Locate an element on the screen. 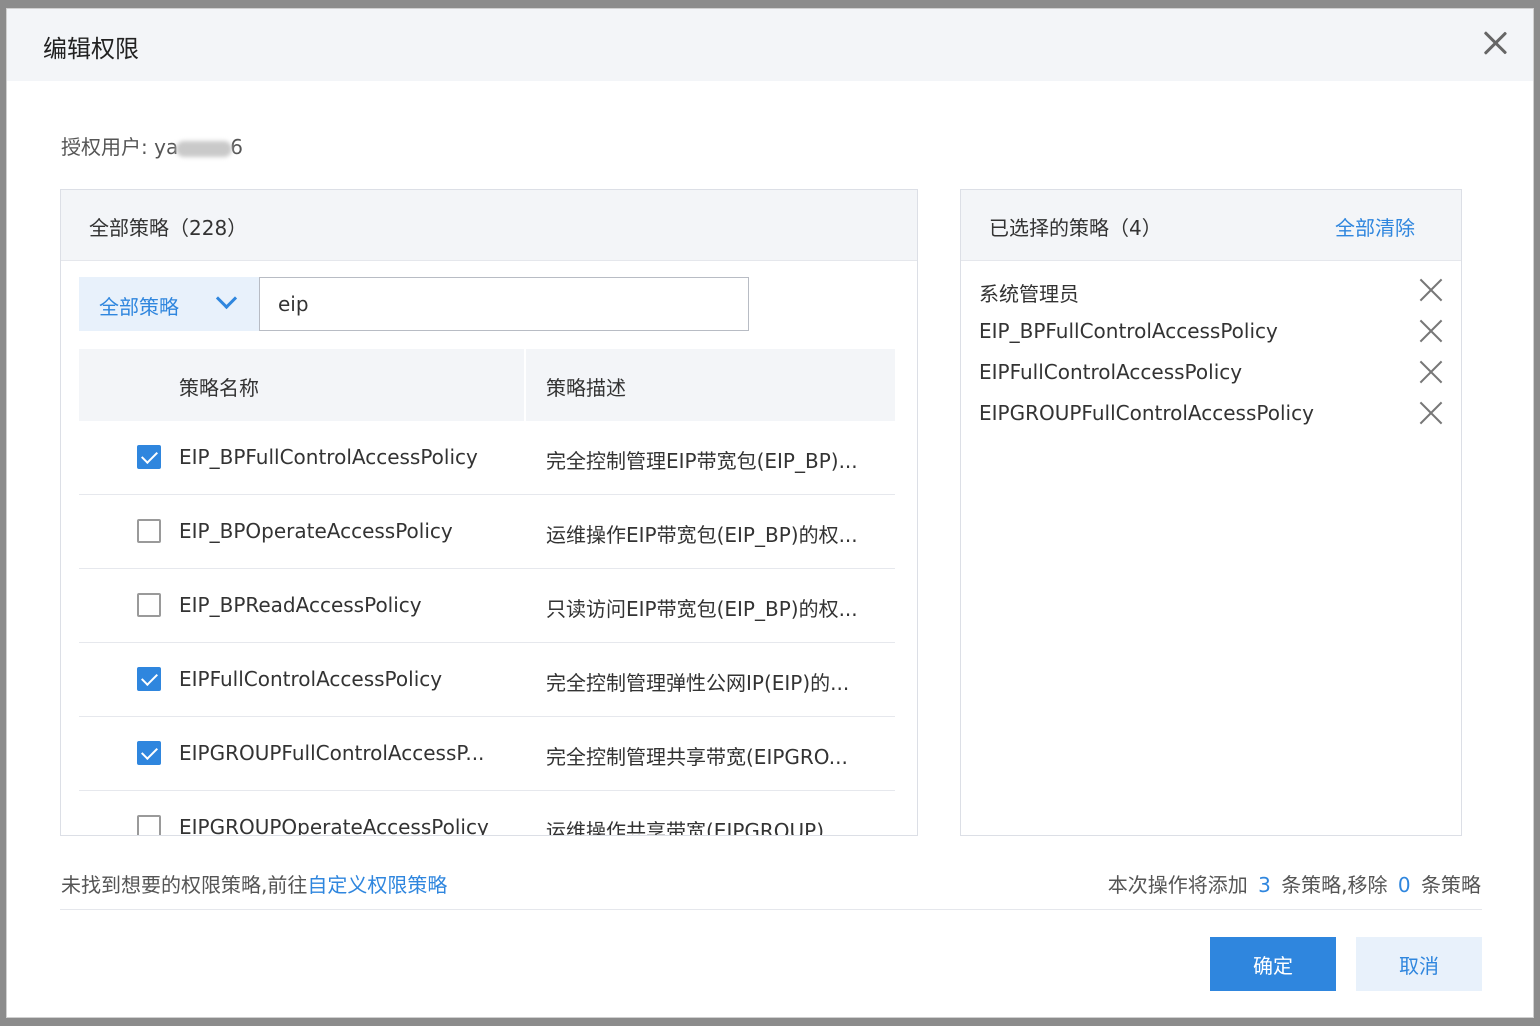 This screenshot has width=1540, height=1026. modal-header: 编辑权限 is located at coordinates (770, 45).